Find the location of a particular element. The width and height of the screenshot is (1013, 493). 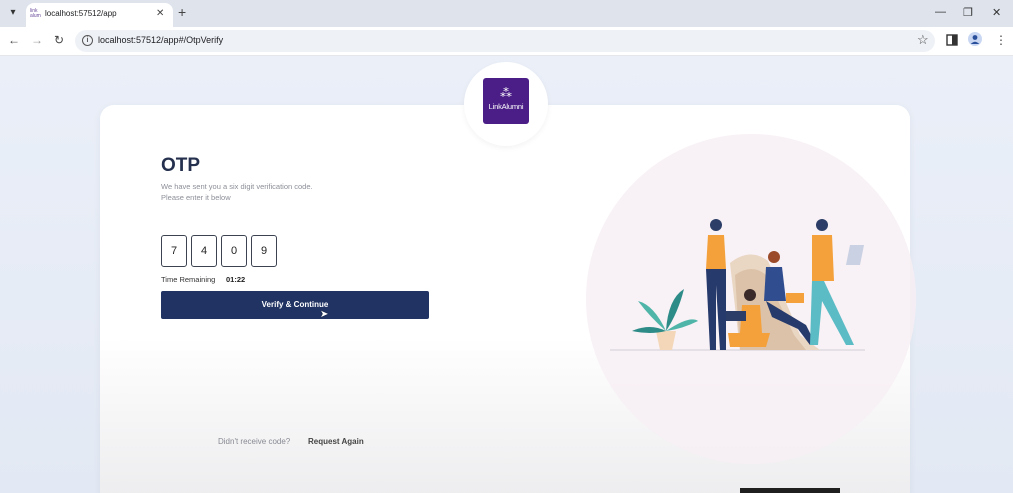

site-info-icon: i is located at coordinates (87, 40).